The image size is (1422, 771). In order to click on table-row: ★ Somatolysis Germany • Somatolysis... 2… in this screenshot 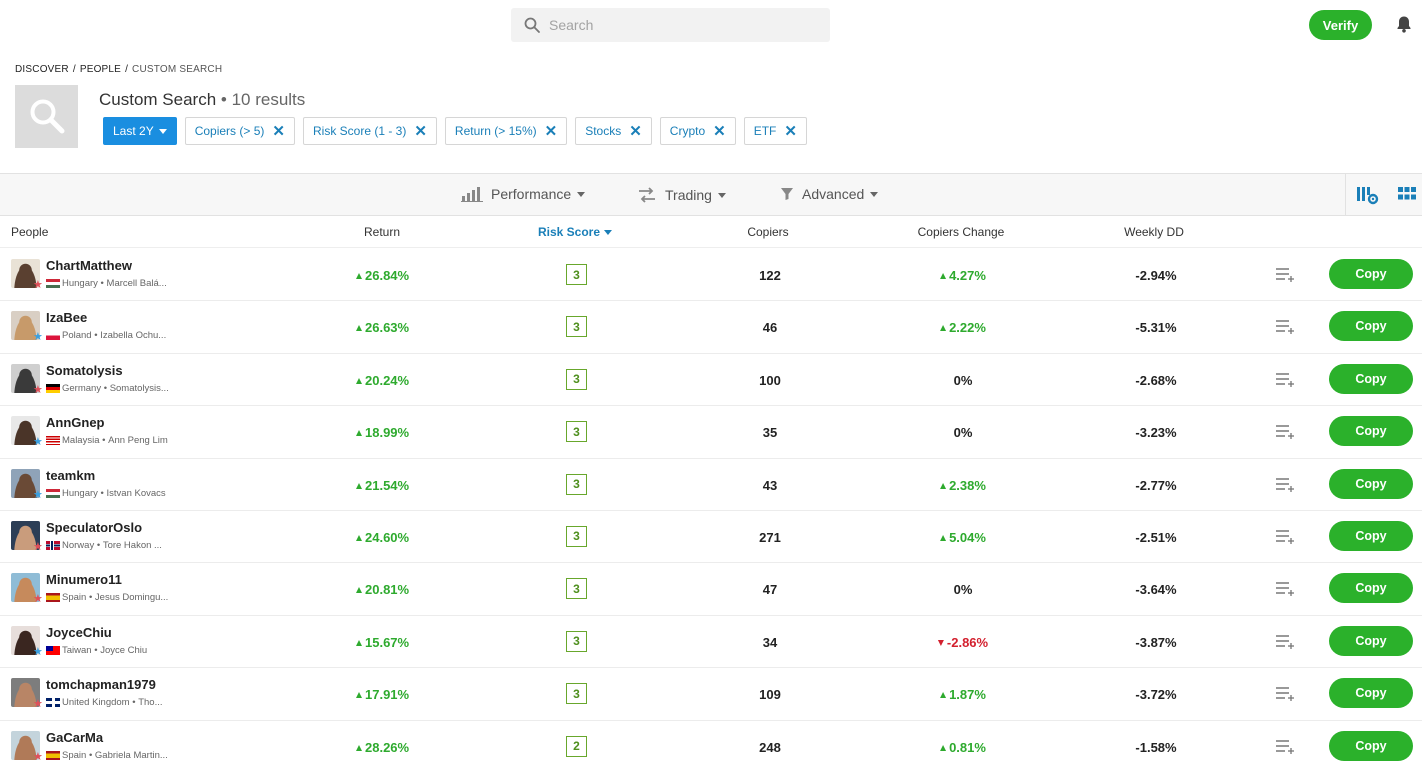, I will do `click(711, 380)`.